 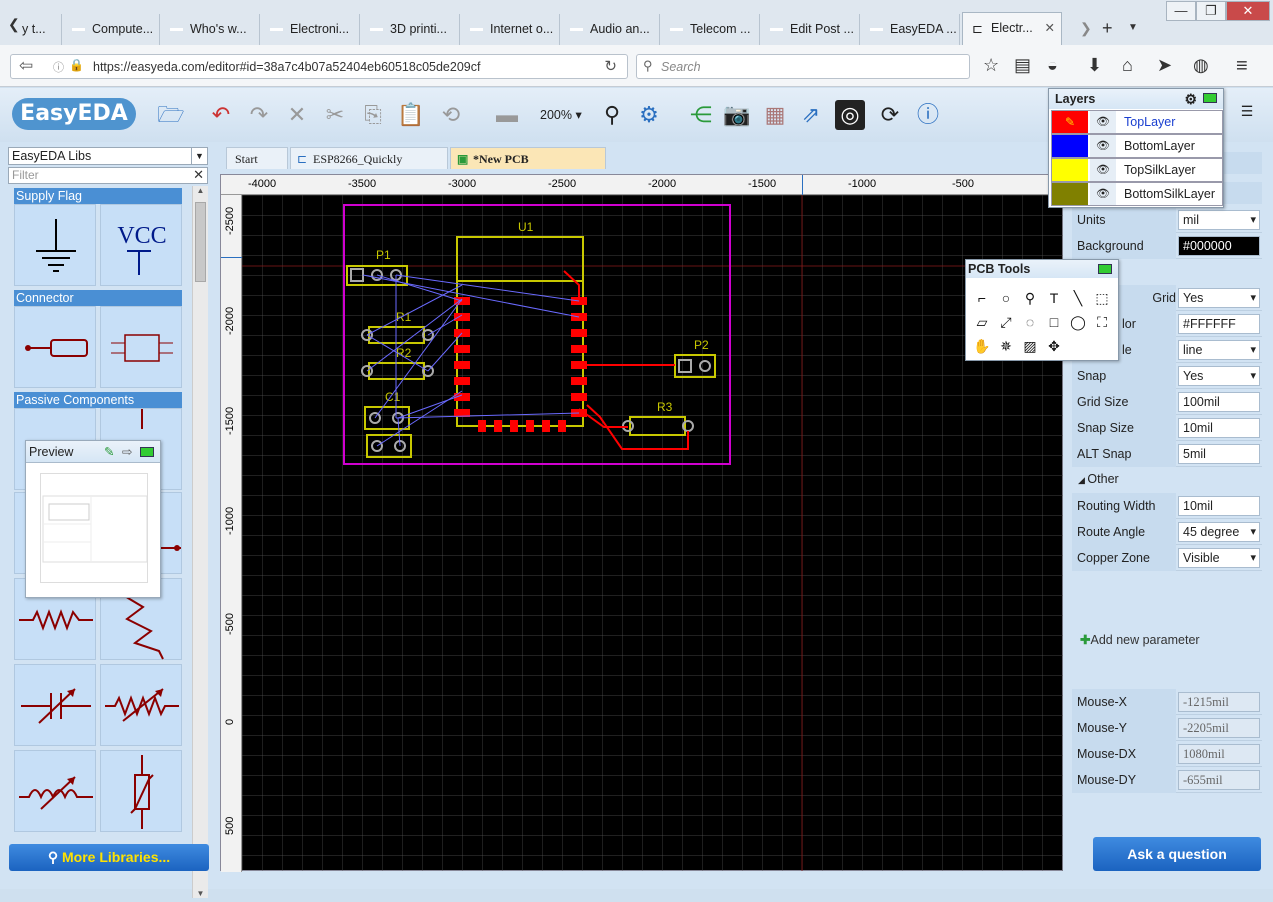 What do you see at coordinates (109, 452) in the screenshot?
I see `edit-pencil-icon: ✎` at bounding box center [109, 452].